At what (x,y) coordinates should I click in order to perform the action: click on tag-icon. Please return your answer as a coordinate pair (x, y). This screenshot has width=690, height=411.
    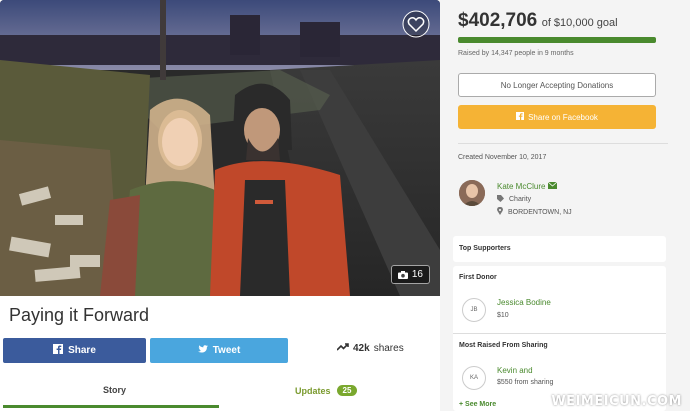
    Looking at the image, I should click on (500, 199).